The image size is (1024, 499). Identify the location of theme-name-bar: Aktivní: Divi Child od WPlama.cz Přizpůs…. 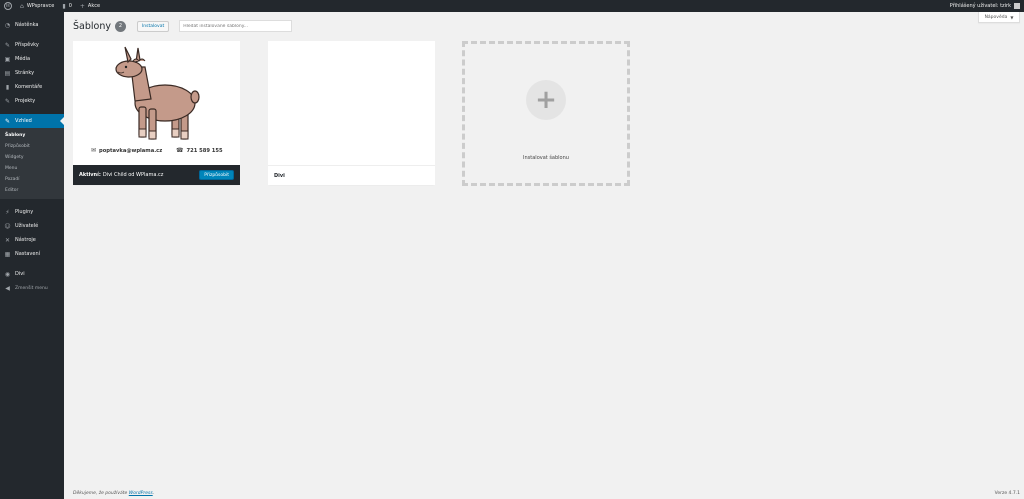
(156, 175).